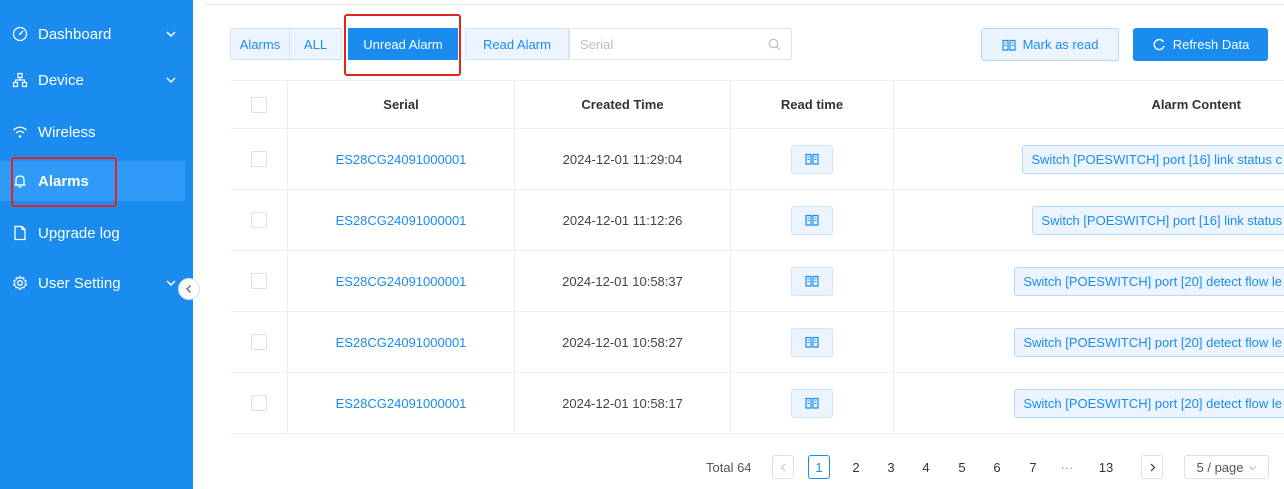 Image resolution: width=1284 pixels, height=489 pixels. I want to click on created-time-cell: 2024-12-01 10:58:37, so click(623, 281).